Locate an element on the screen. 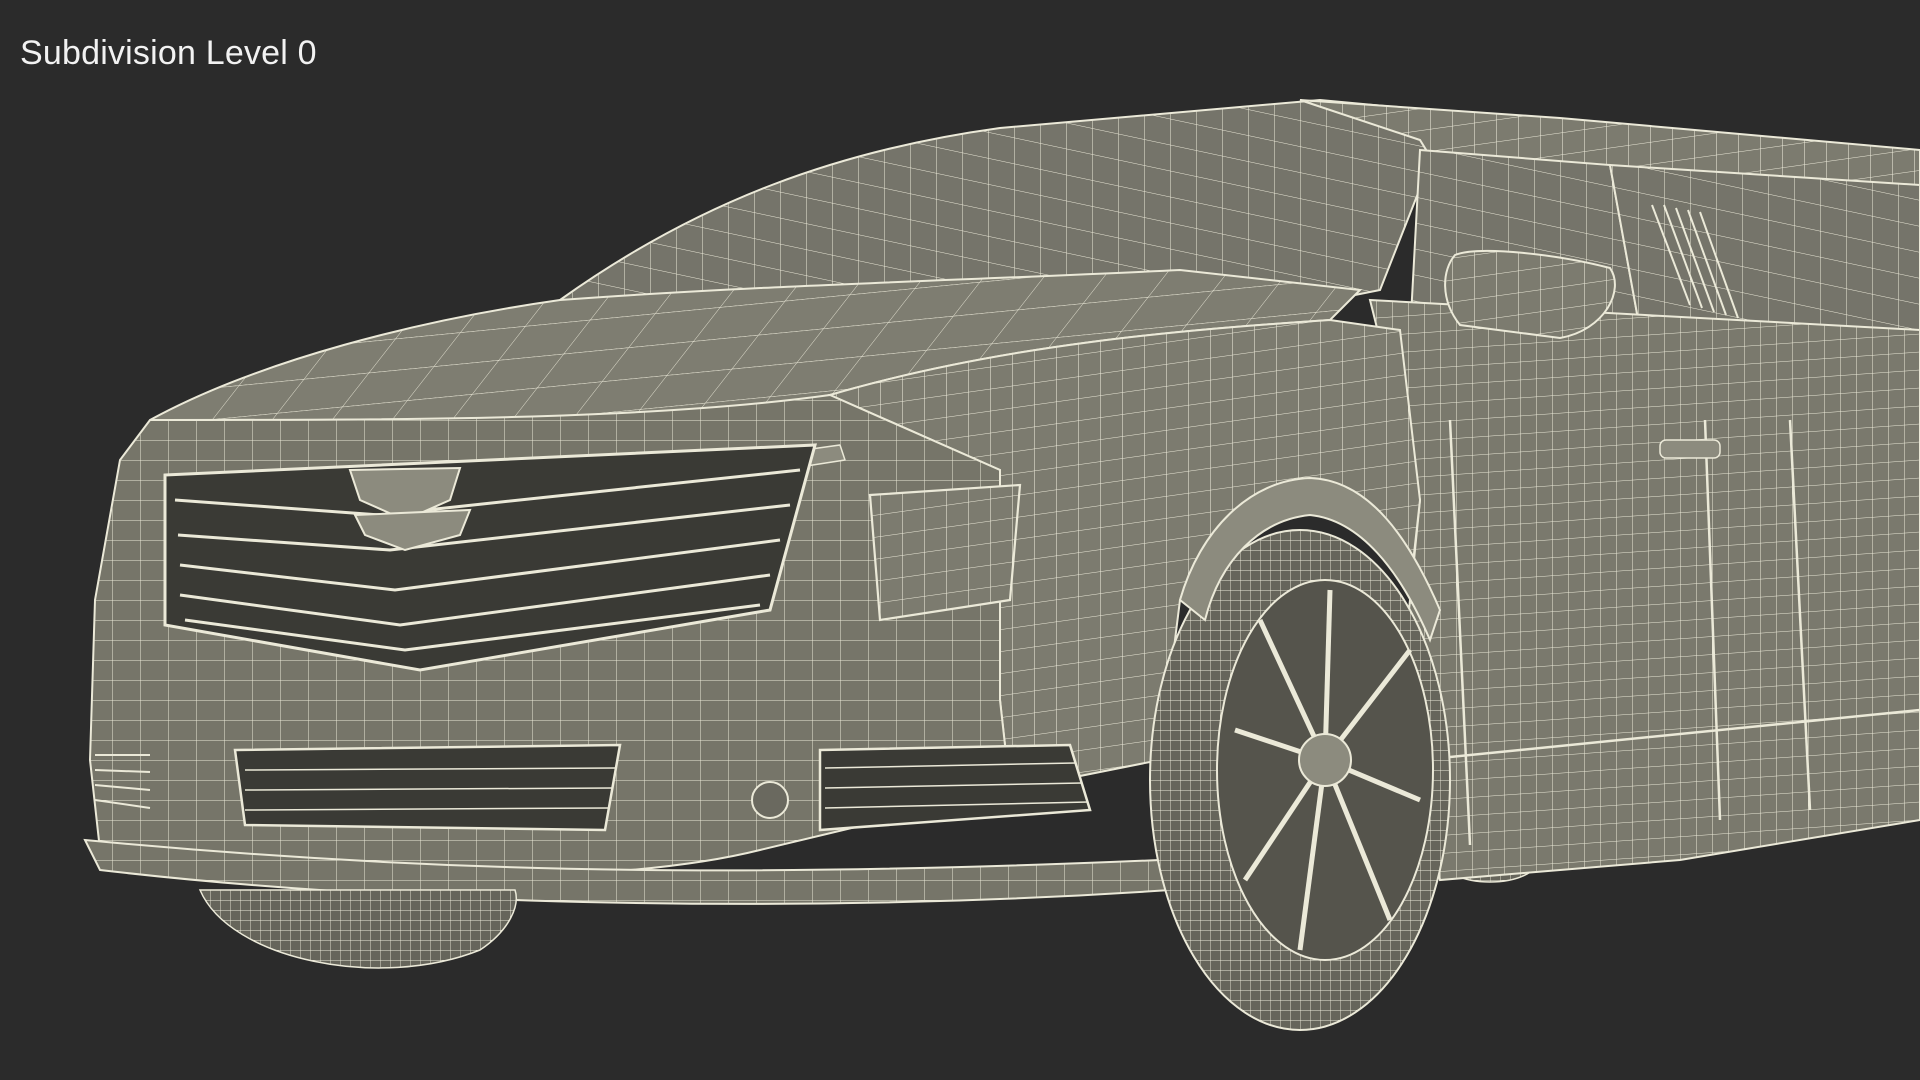 Image resolution: width=1920 pixels, height=1080 pixels. lower-intake-left is located at coordinates (427, 787).